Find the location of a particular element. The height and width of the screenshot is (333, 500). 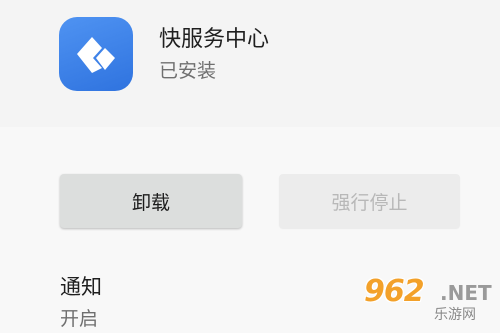

notification-setting-value: 开启 is located at coordinates (79, 319).